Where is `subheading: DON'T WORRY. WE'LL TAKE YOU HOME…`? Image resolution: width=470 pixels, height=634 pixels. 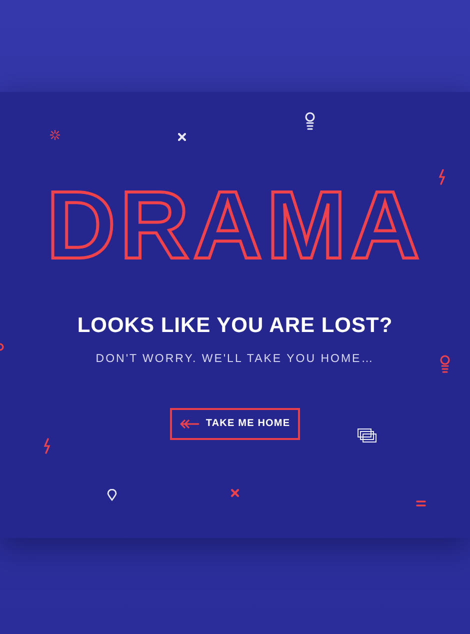
subheading: DON'T WORRY. WE'LL TAKE YOU HOME… is located at coordinates (235, 359).